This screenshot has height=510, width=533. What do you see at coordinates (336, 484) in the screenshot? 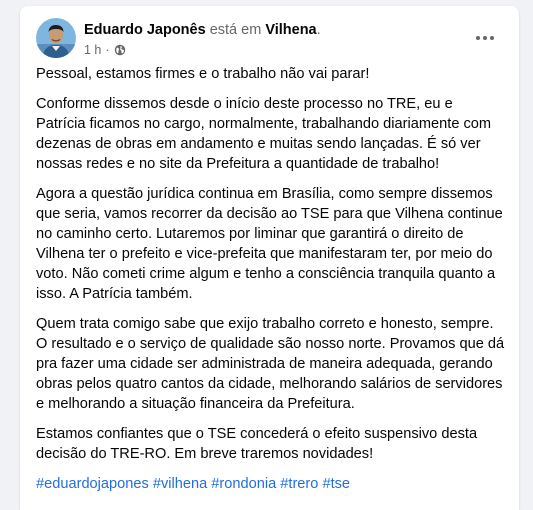
I see `hashtag-link: #tse` at bounding box center [336, 484].